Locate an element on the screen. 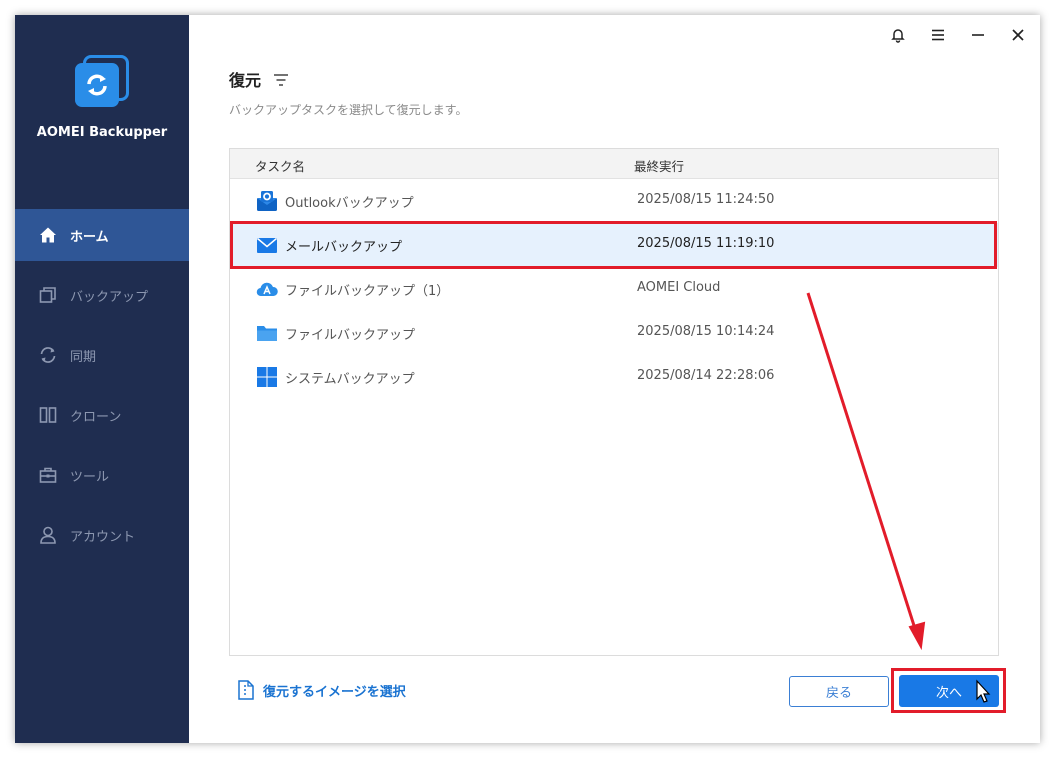 Image resolution: width=1054 pixels, height=758 pixels. sidebar-item-home: ホーム is located at coordinates (102, 235).